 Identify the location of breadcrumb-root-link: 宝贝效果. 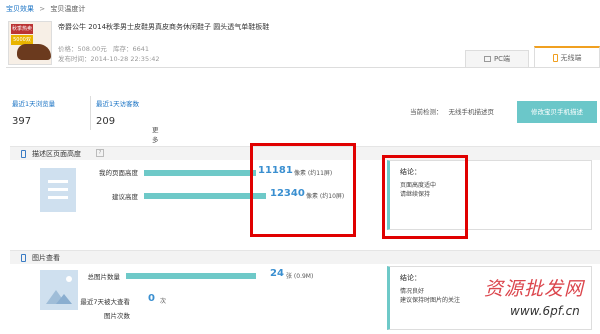
(20, 9).